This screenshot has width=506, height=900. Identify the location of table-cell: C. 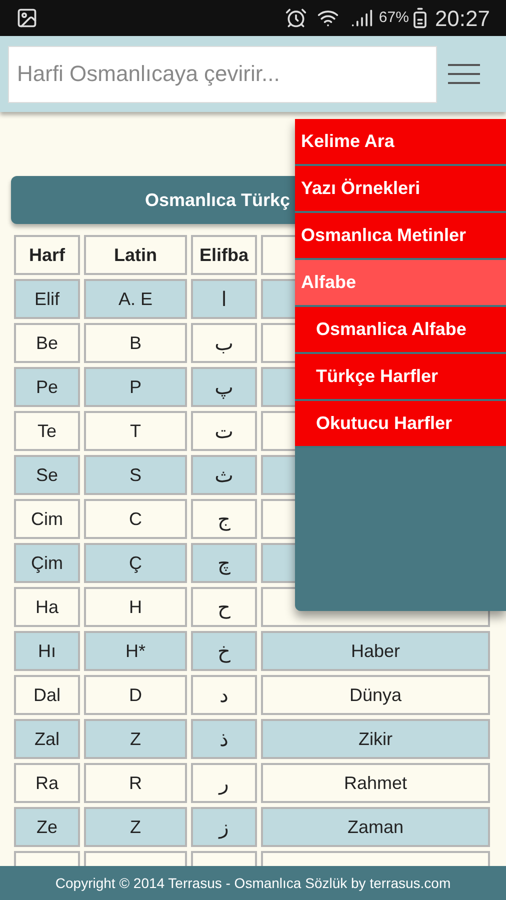
(135, 519).